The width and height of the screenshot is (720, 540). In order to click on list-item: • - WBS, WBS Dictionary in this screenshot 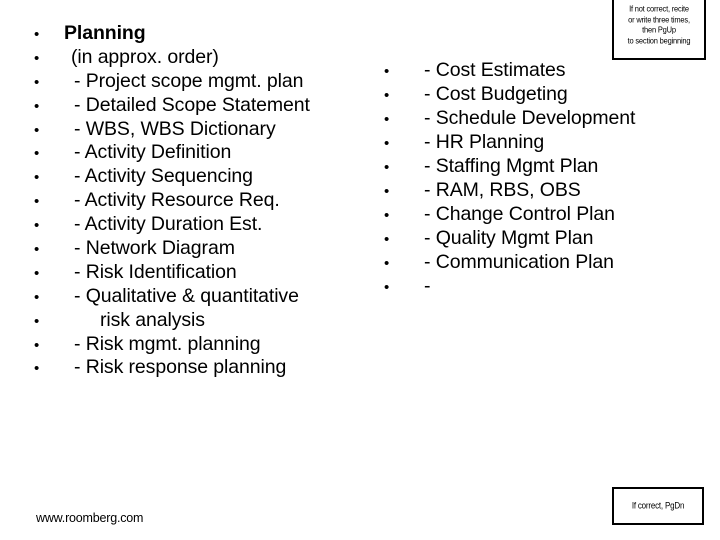, I will do `click(209, 130)`.